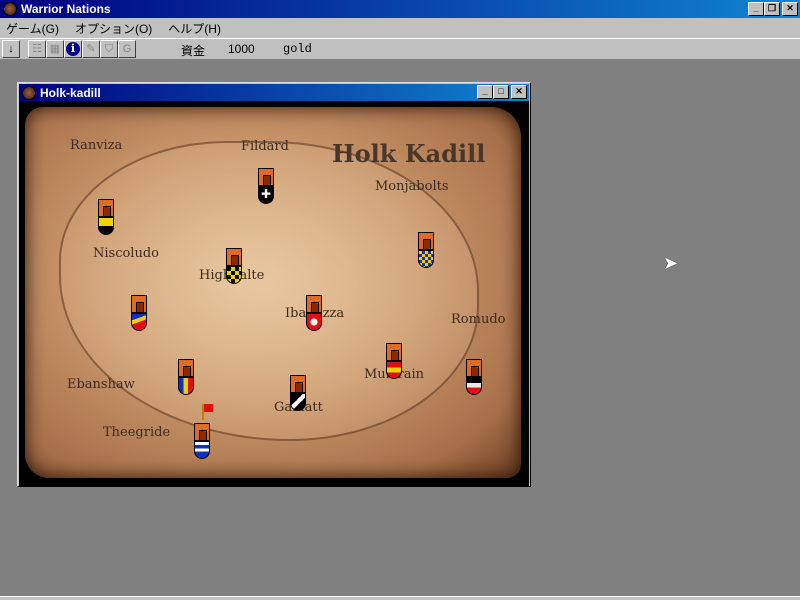  I want to click on minimize-button: _, so click(756, 9).